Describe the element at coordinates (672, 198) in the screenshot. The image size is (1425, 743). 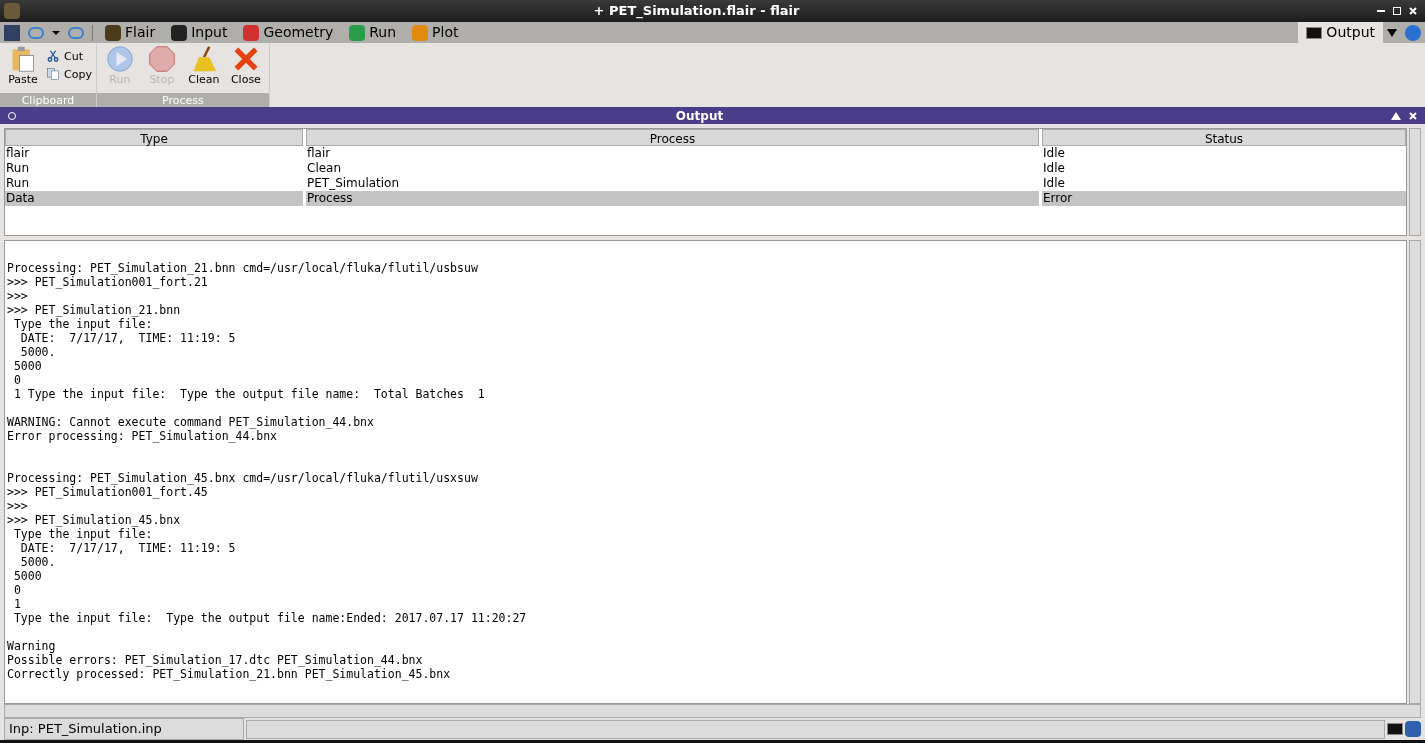
I see `table-cell: Process` at that location.